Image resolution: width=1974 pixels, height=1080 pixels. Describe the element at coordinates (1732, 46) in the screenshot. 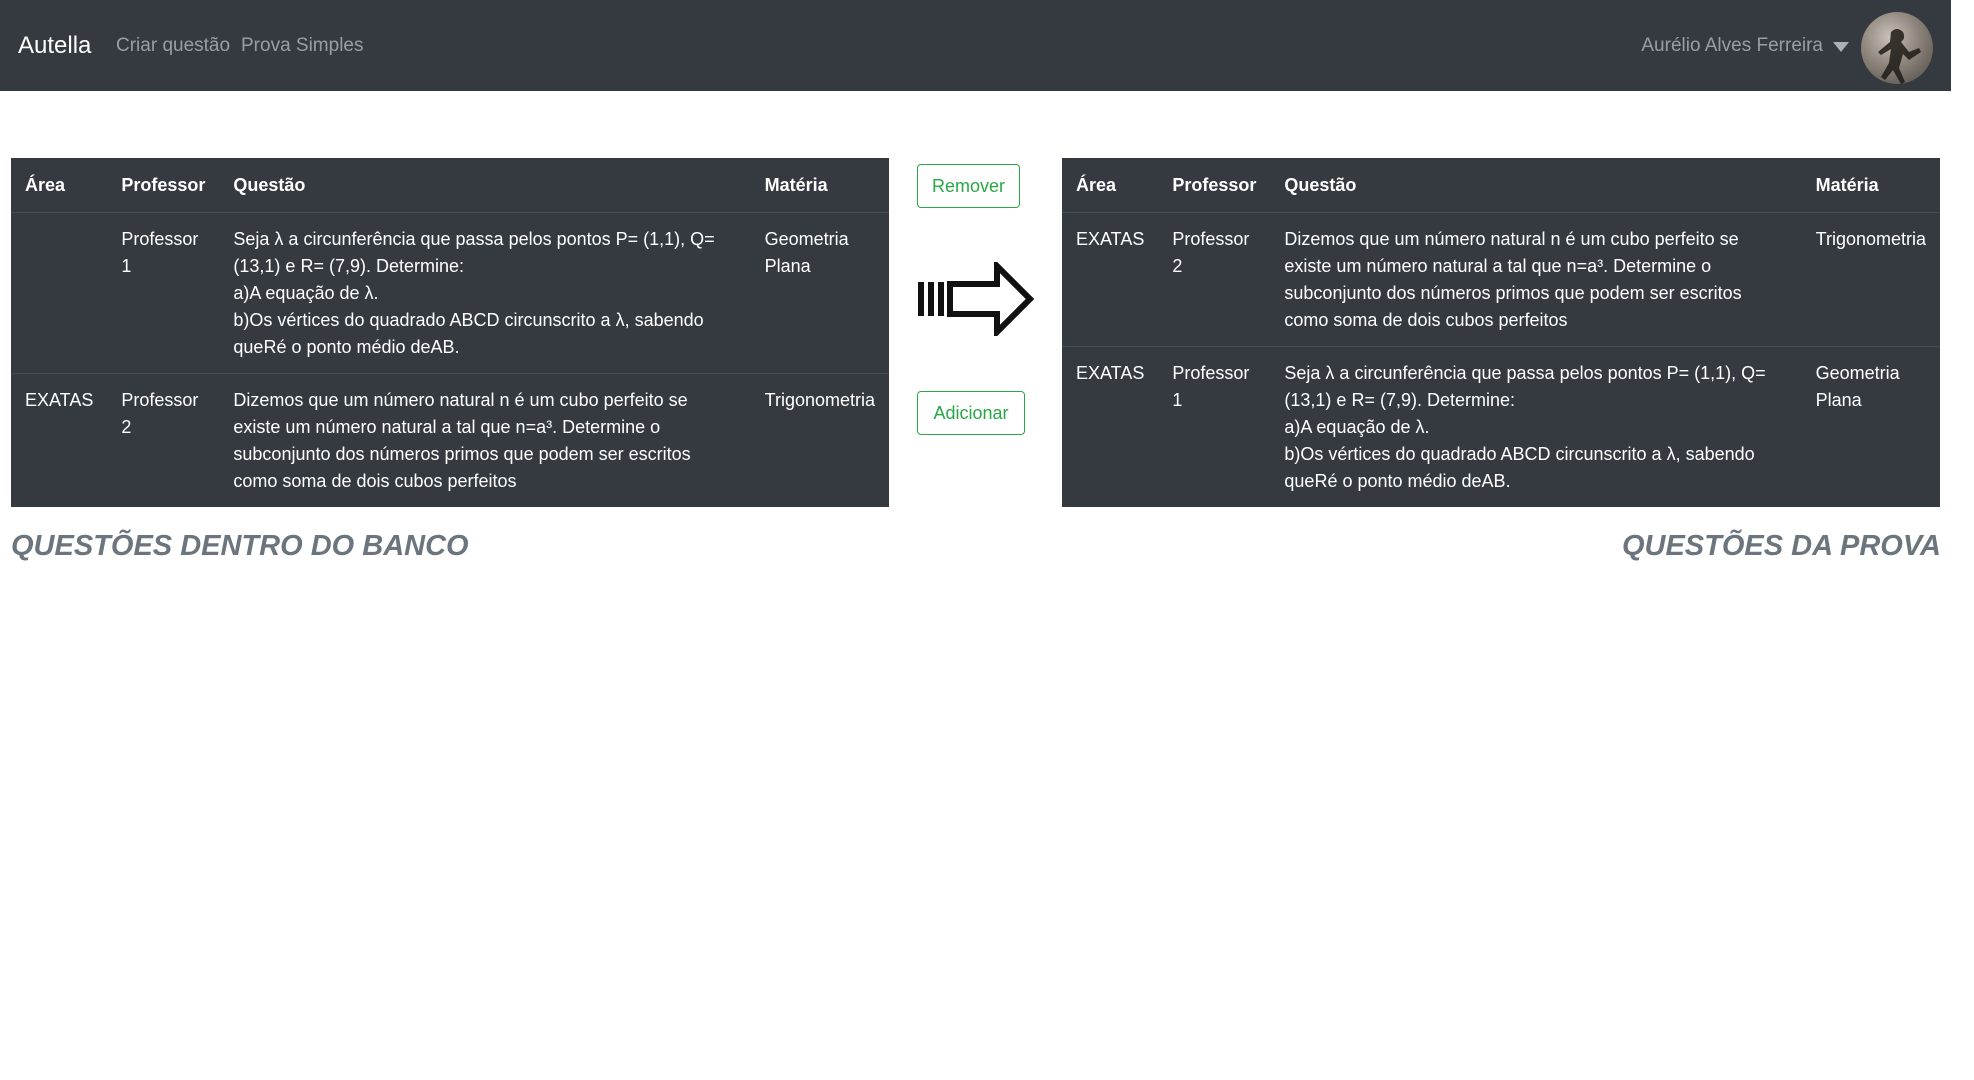

I see `user-menu-name: Aurélio Alves Ferreira` at that location.